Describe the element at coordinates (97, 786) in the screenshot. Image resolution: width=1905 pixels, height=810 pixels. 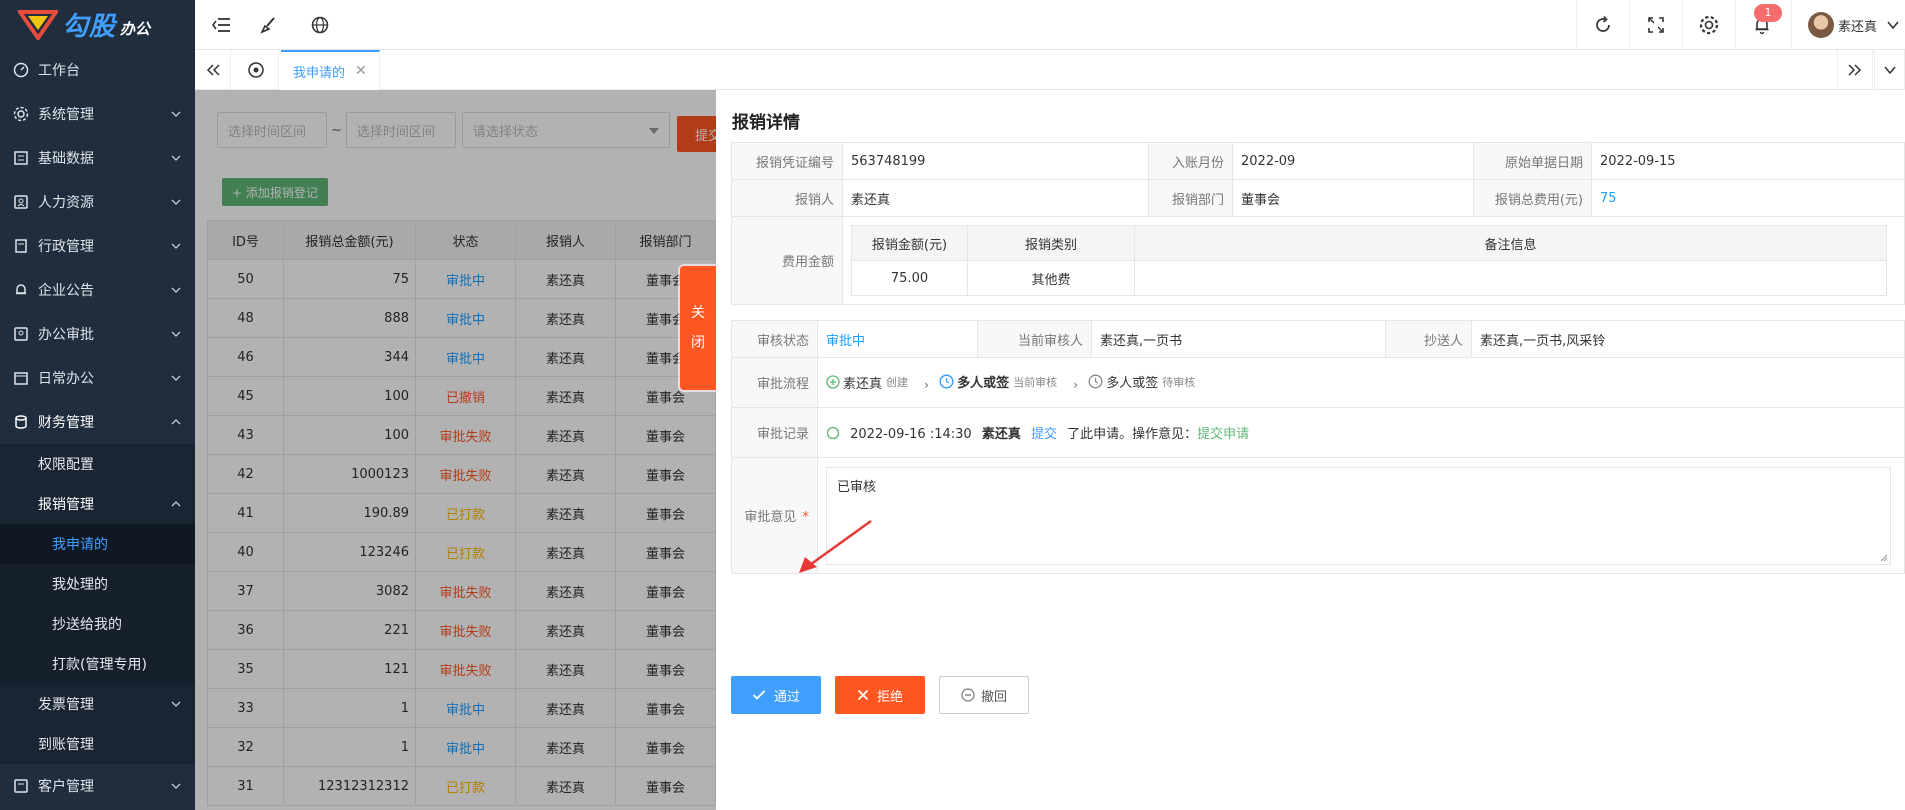
I see `sidebar-item-customer: 客户管理` at that location.